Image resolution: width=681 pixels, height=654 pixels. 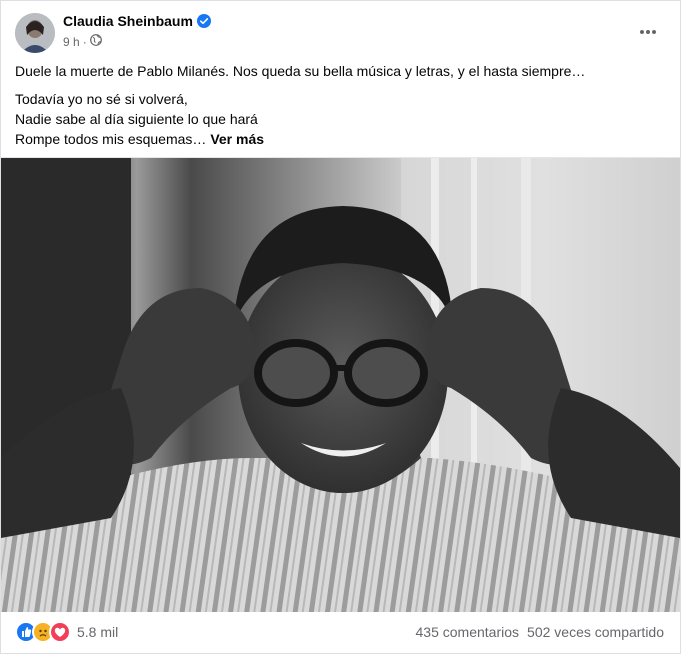 I want to click on lyric-line: Todavía yo no sé si volverá,, so click(x=101, y=99).